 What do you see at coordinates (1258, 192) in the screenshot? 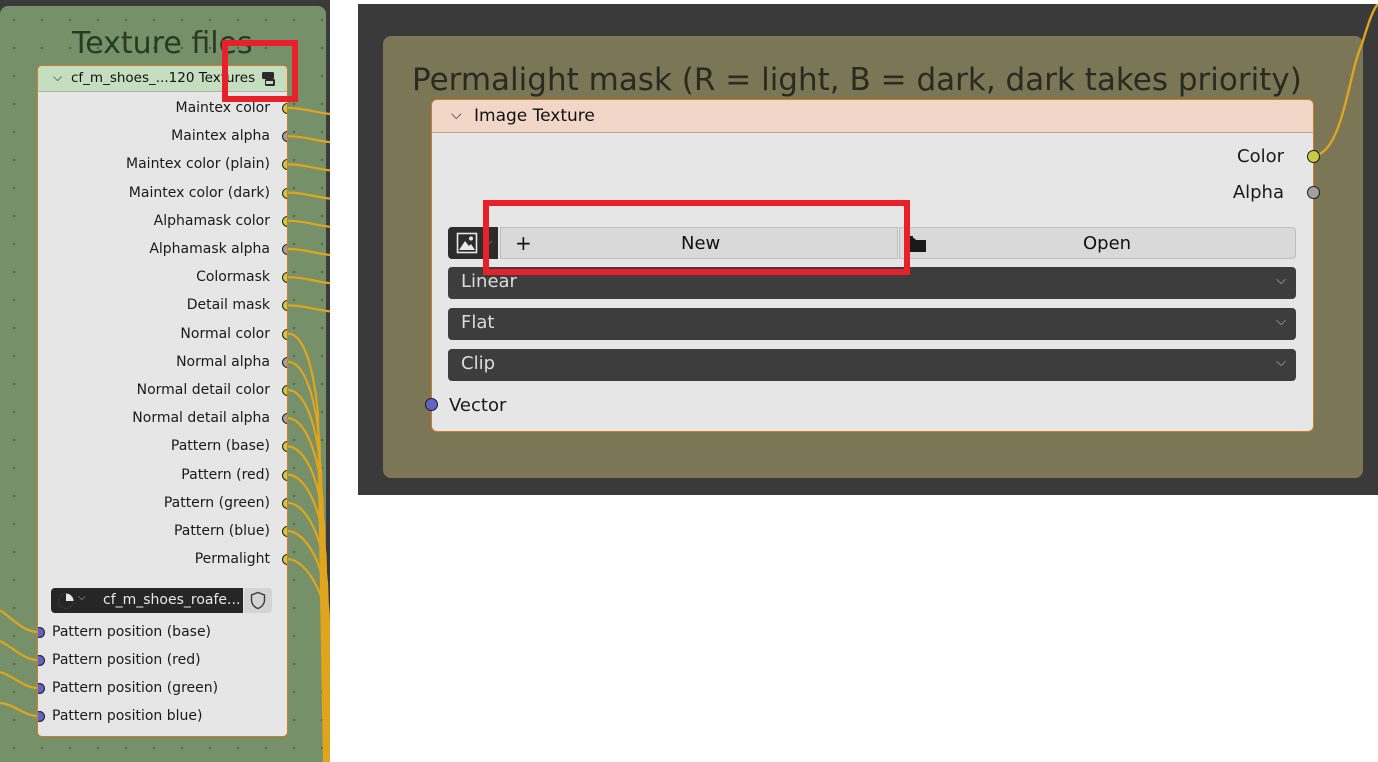
I see `output-alpha-label: Alpha` at bounding box center [1258, 192].